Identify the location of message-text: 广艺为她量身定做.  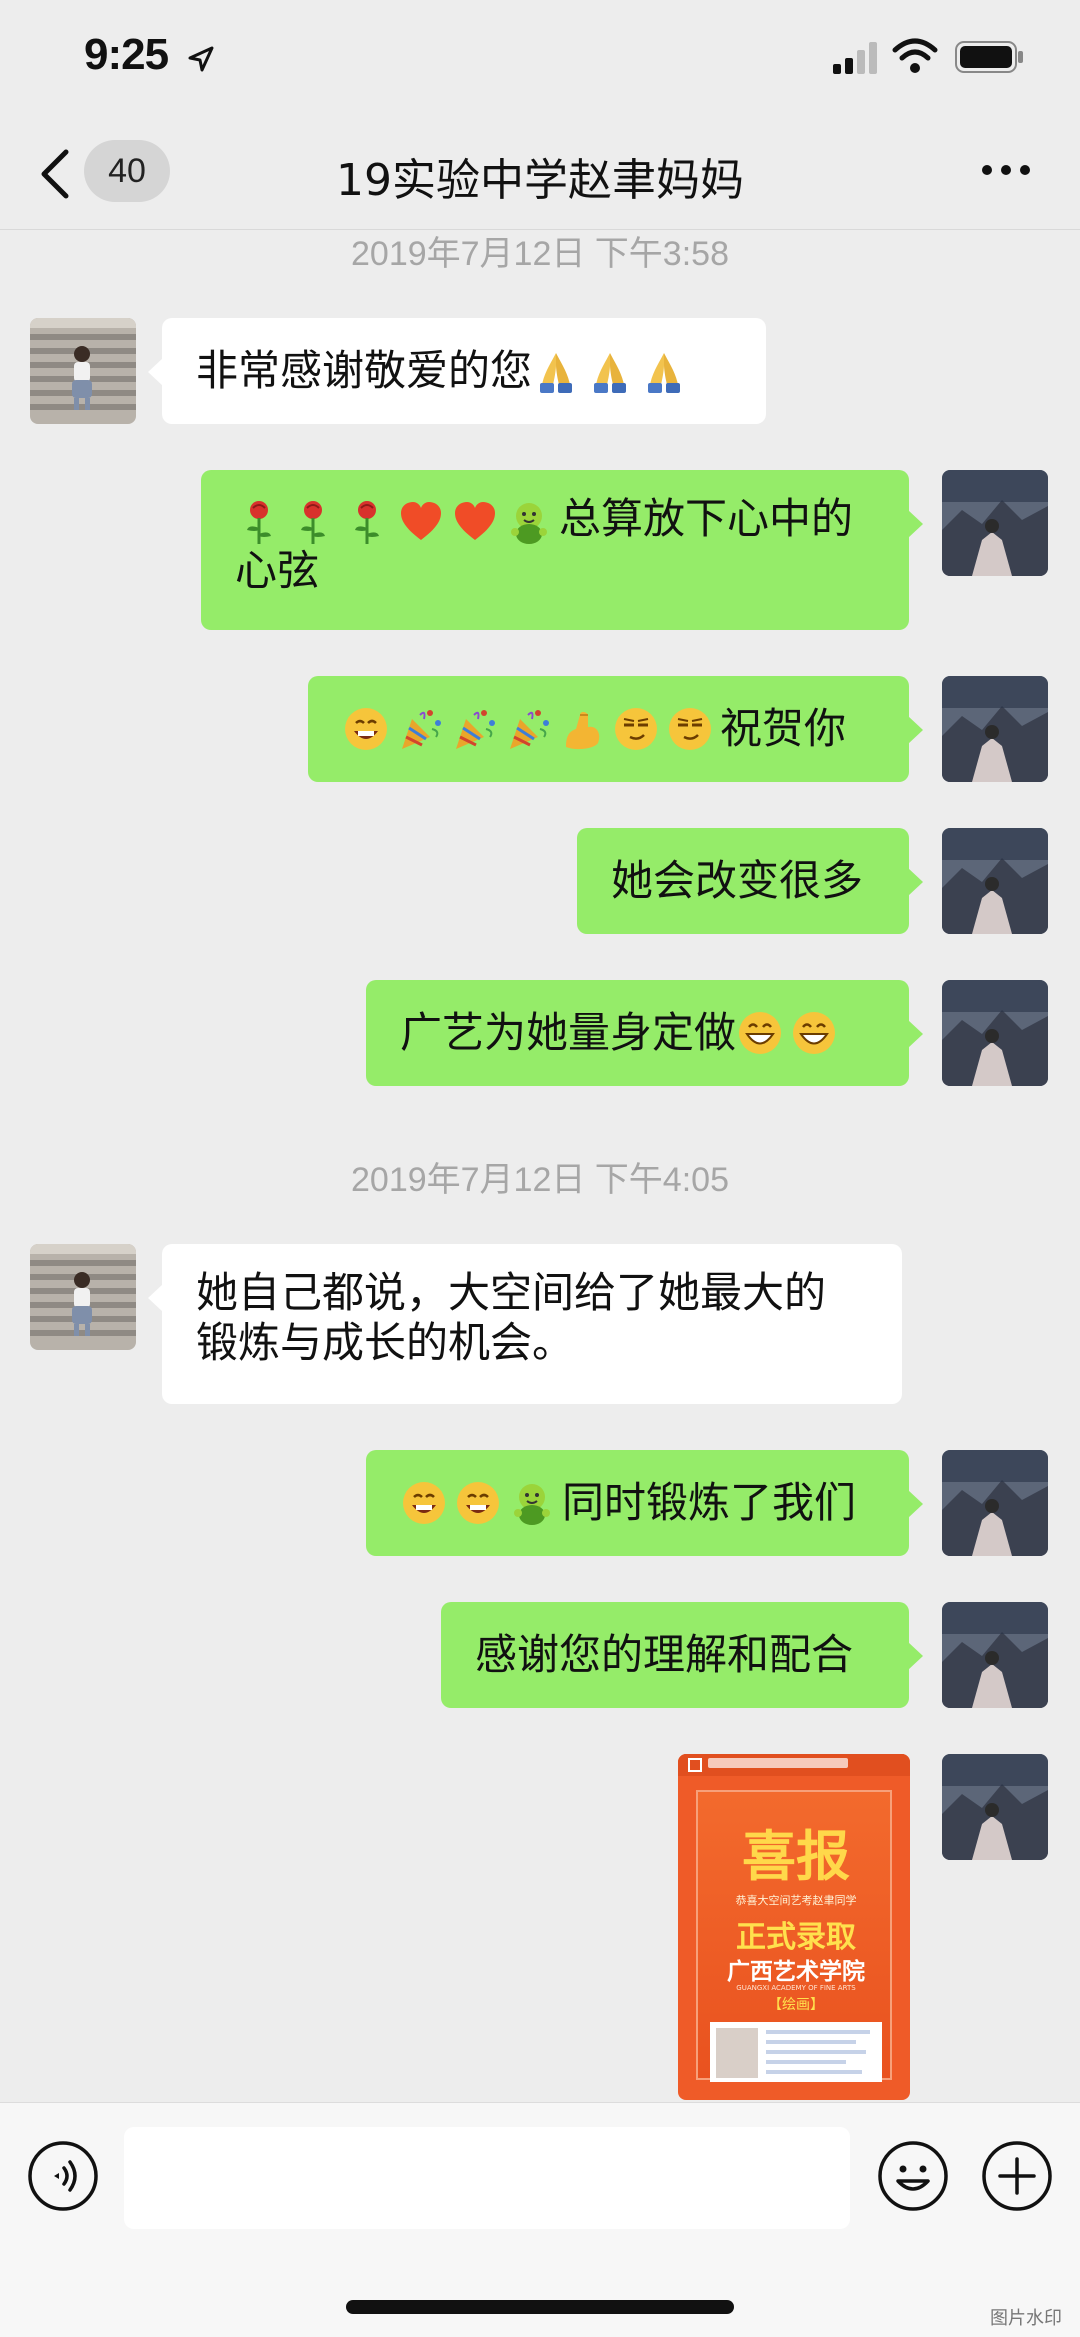
(568, 1032).